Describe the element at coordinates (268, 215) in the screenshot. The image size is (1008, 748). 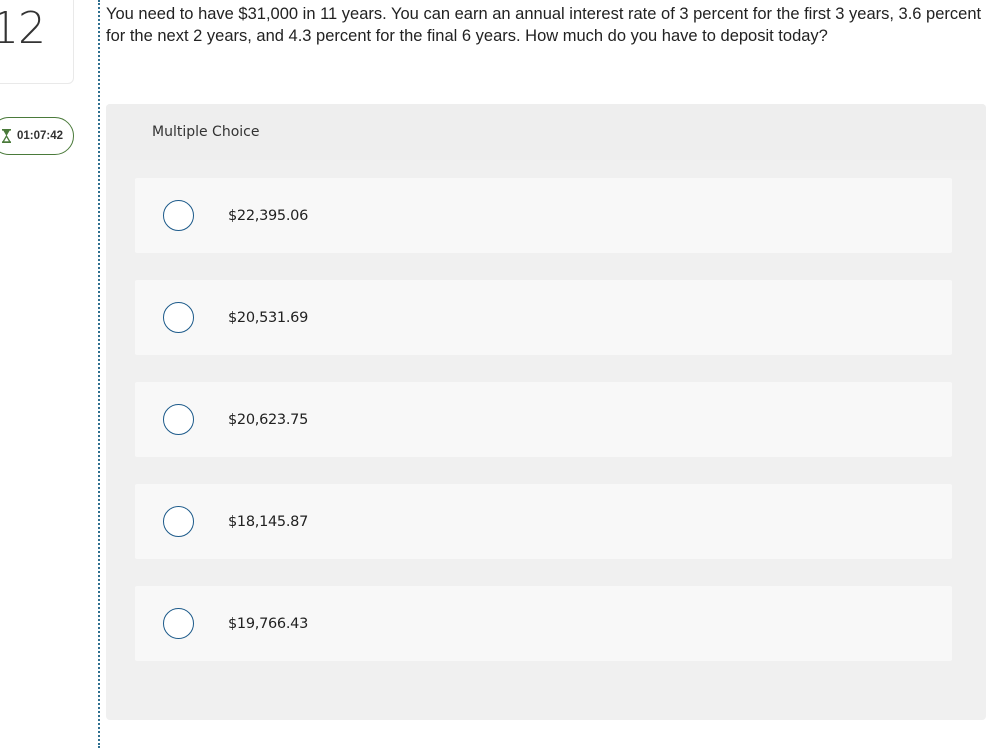
I see `choice-label-1: $22,395.06` at that location.